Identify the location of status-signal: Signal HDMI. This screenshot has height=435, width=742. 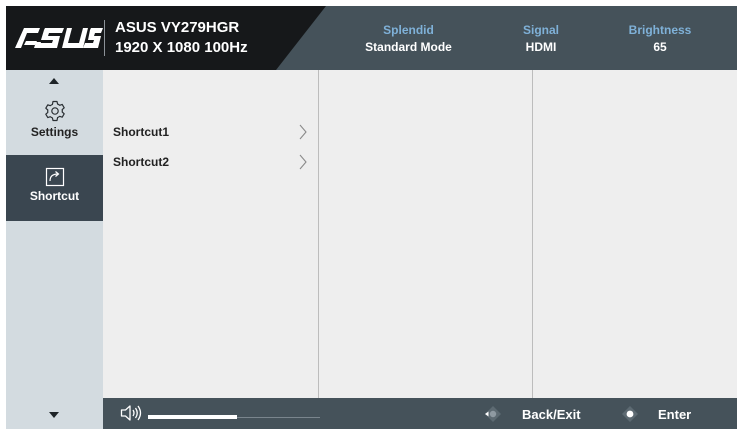
(541, 39).